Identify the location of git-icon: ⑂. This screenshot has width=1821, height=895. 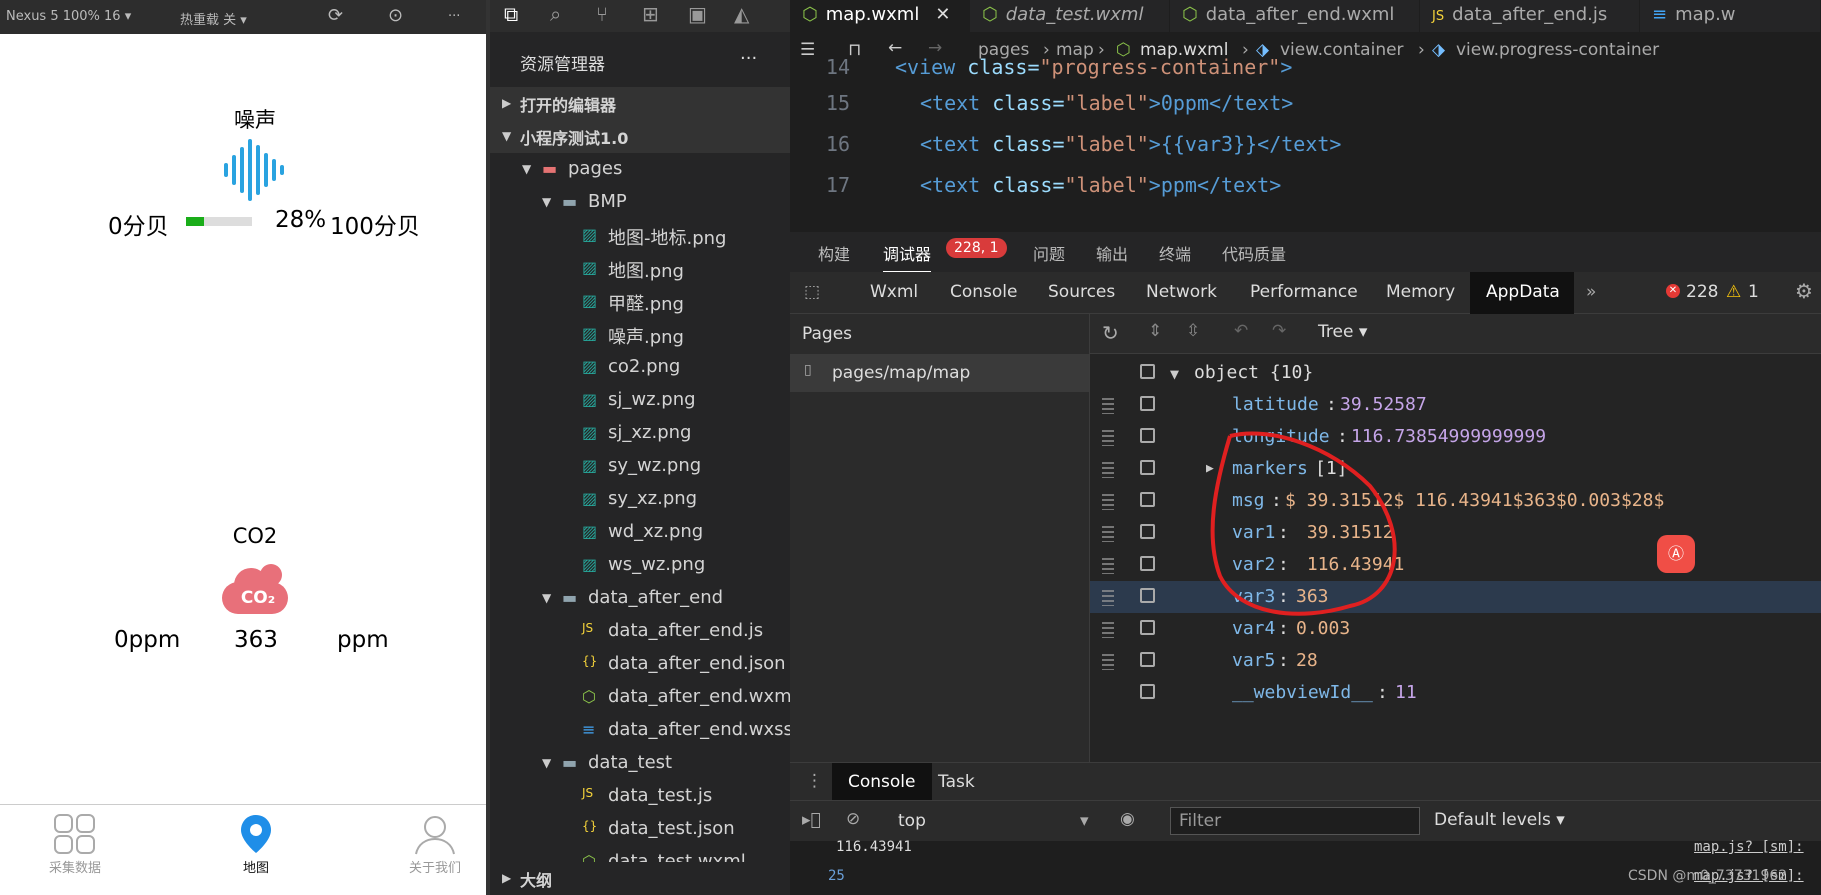
(602, 14).